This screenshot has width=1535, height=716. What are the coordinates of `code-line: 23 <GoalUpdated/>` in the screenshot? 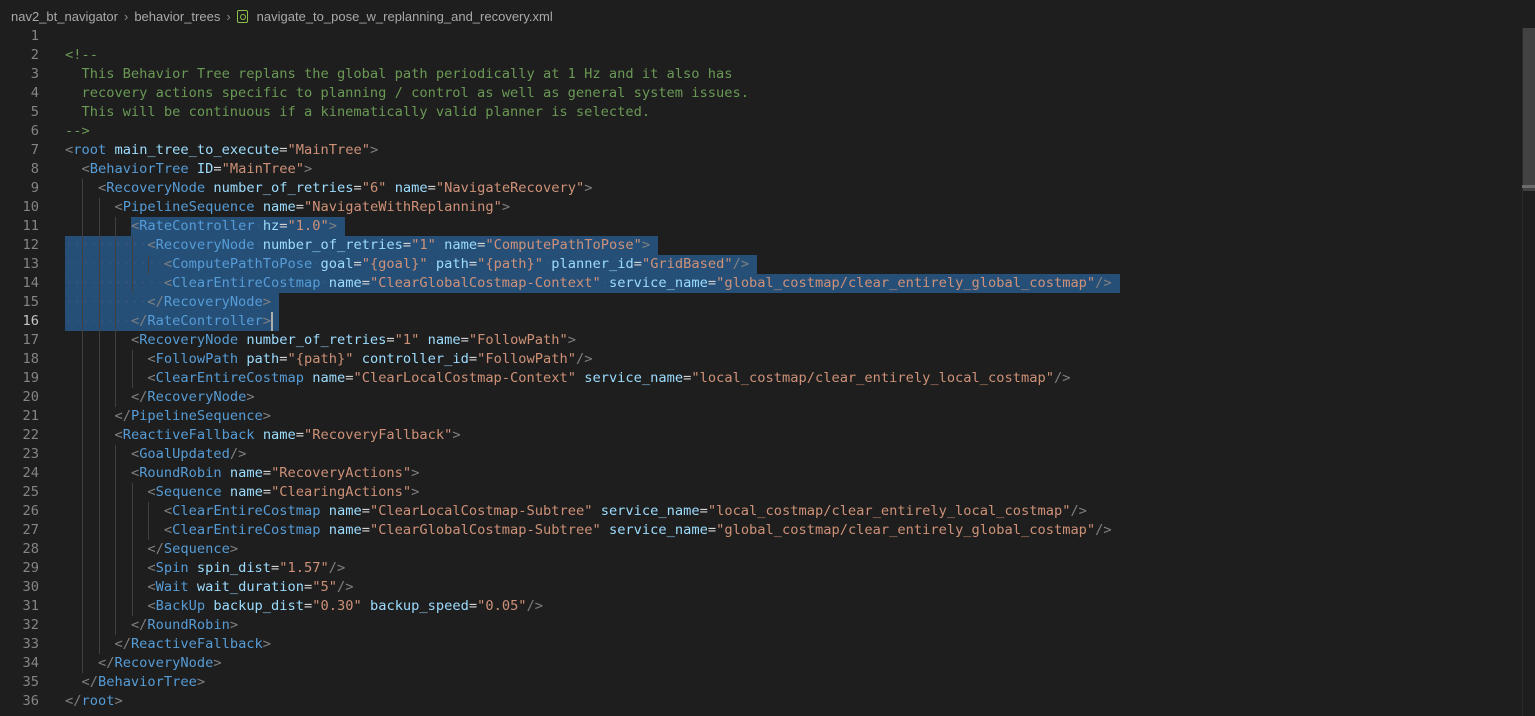 It's located at (761, 454).